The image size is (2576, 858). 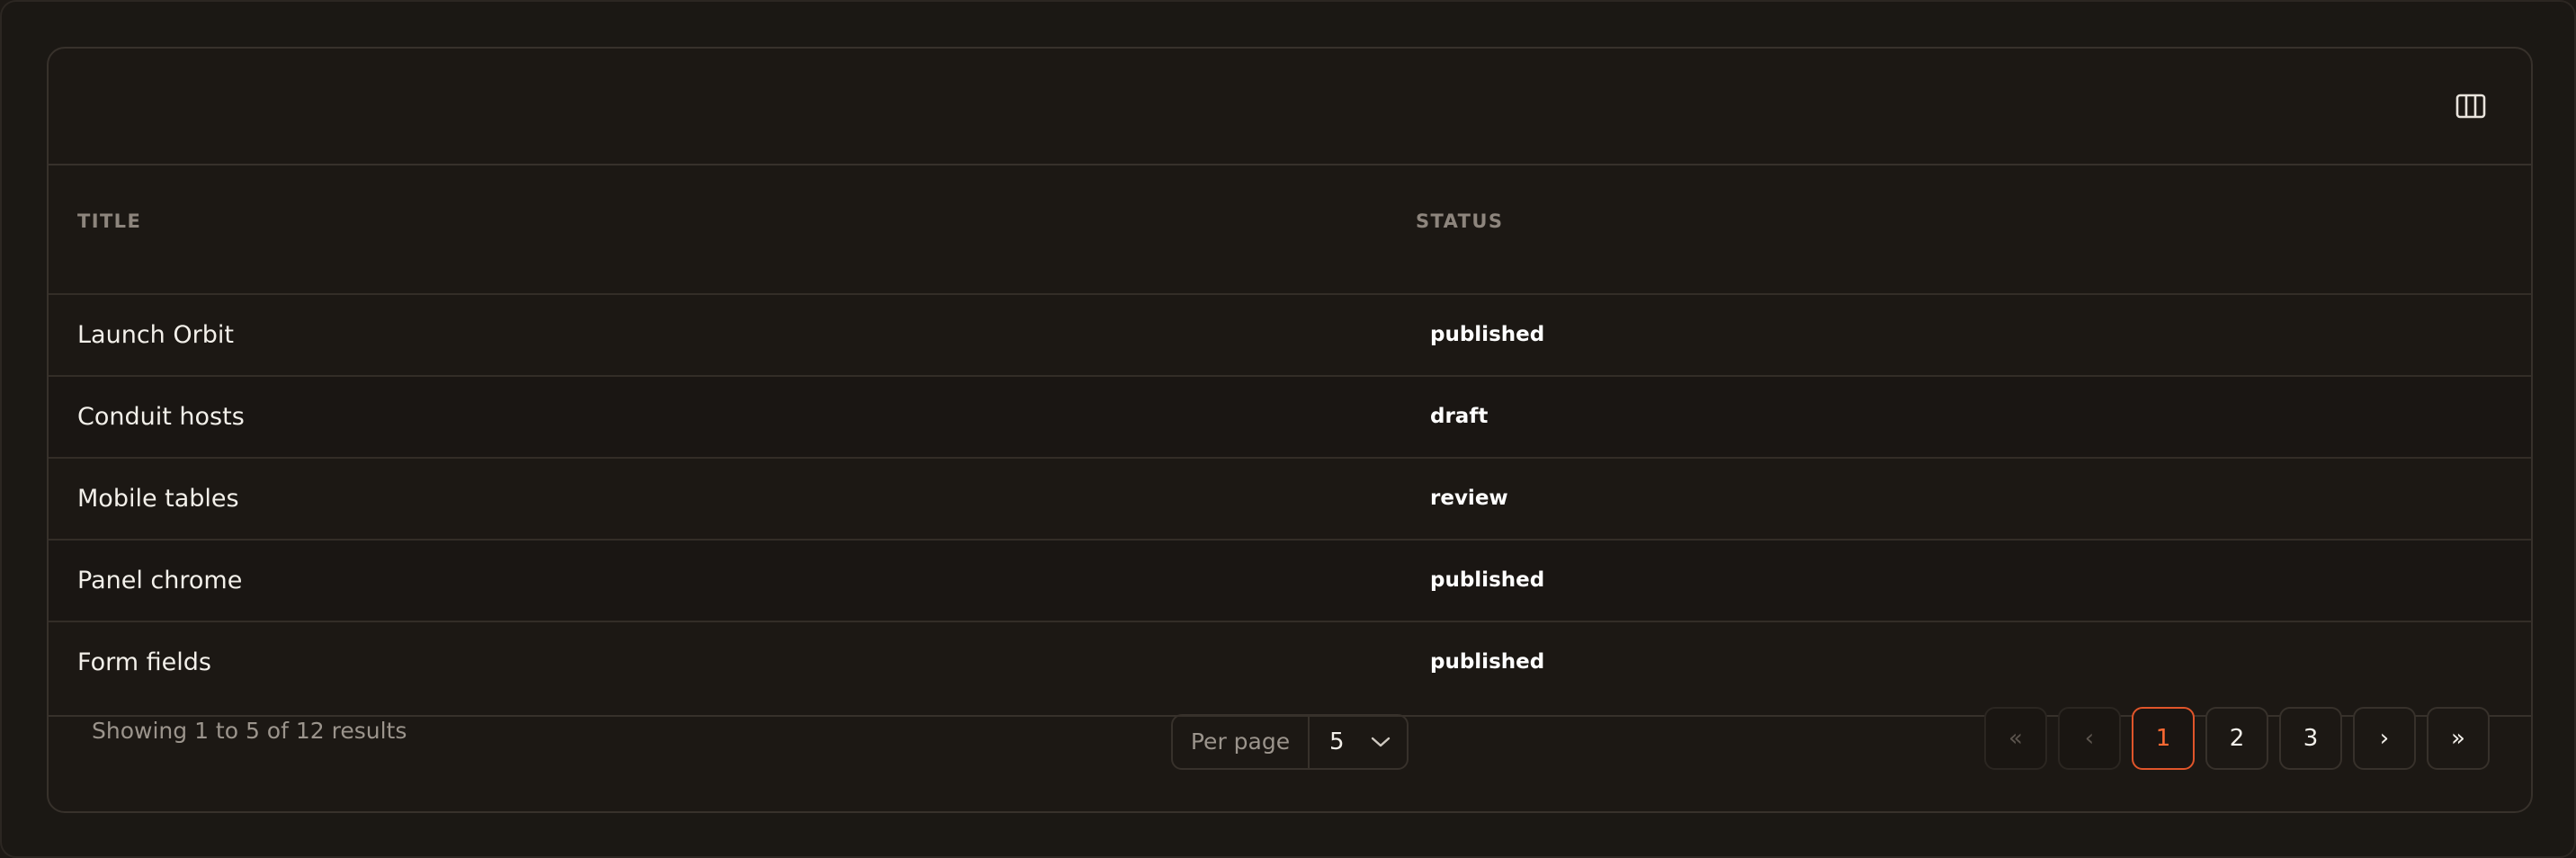 What do you see at coordinates (1290, 500) in the screenshot?
I see `table-row: Mobile tables review` at bounding box center [1290, 500].